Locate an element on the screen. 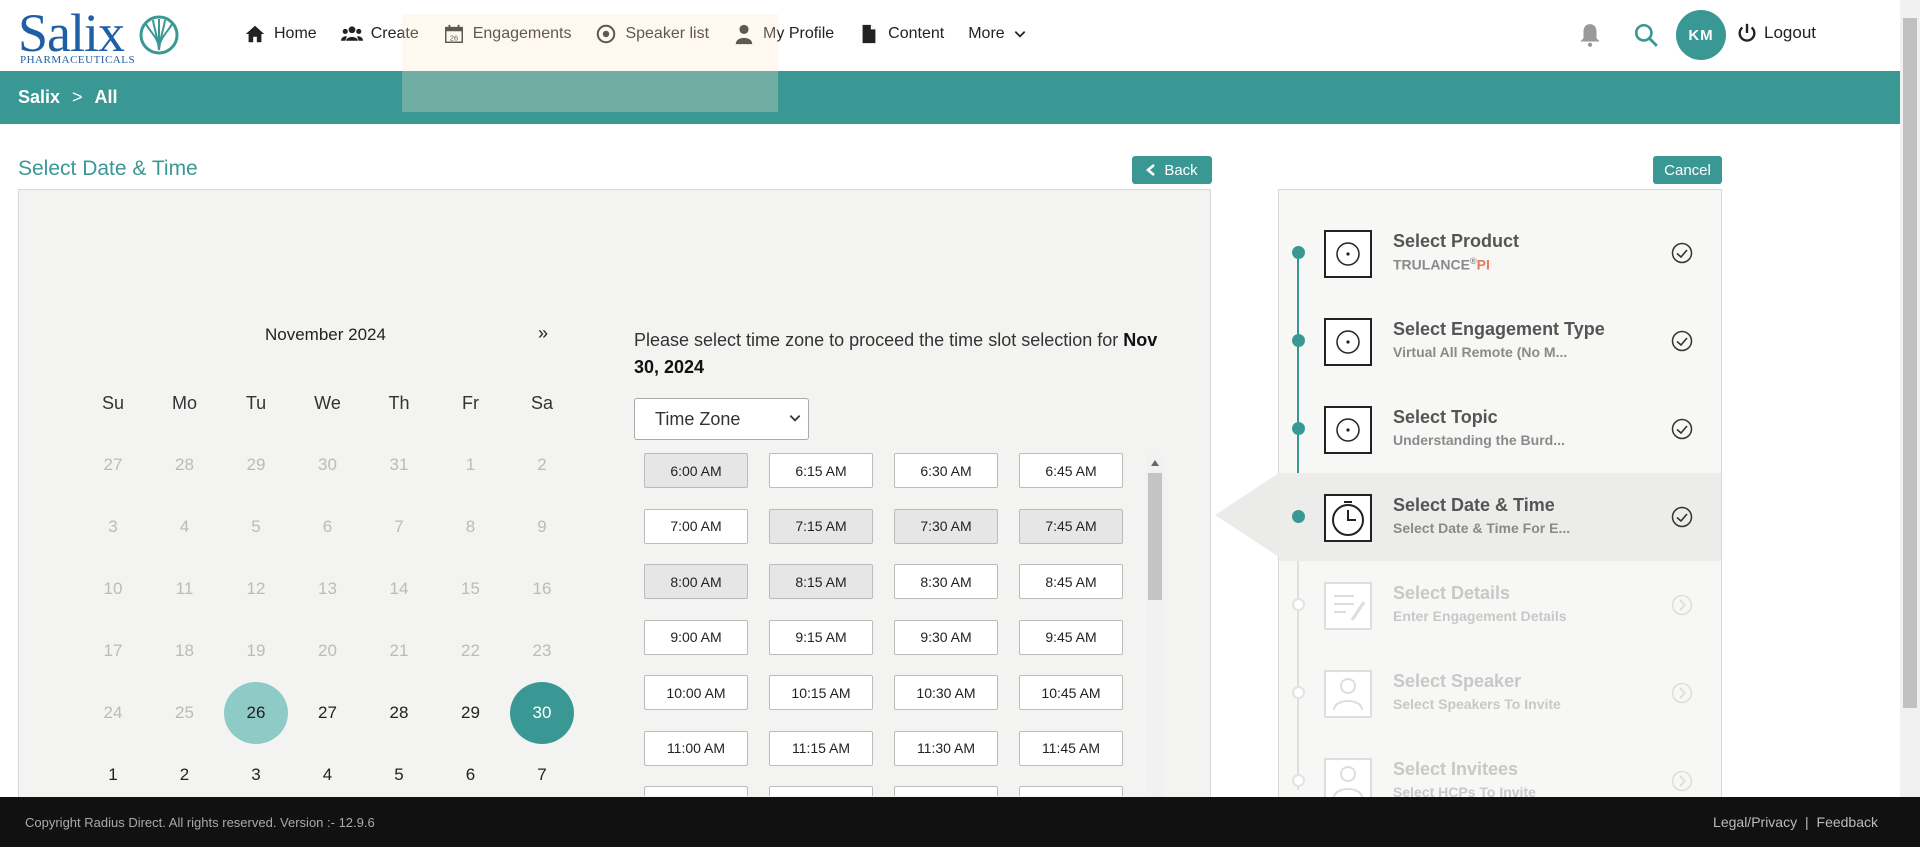  calendar-day: 6 is located at coordinates (471, 775).